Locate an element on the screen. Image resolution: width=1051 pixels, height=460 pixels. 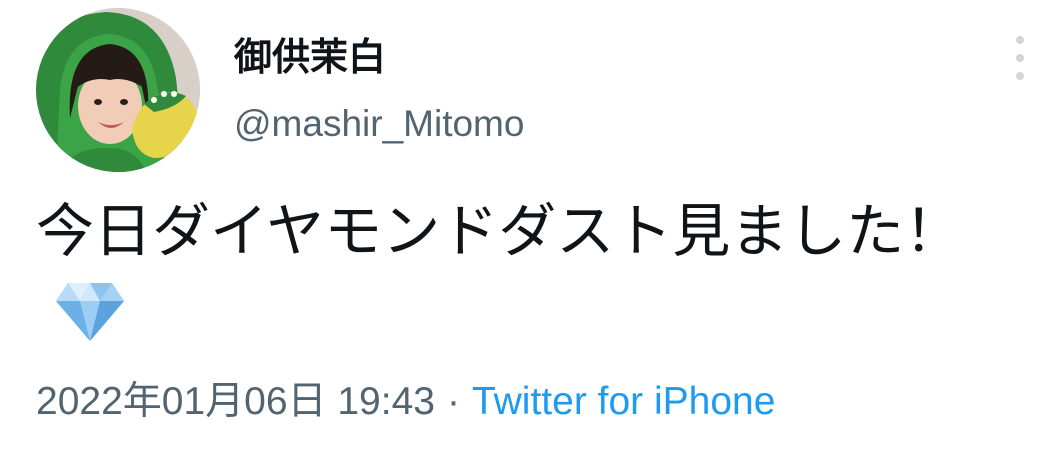
tweet-source-link: Twitter for iPhone is located at coordinates (623, 401).